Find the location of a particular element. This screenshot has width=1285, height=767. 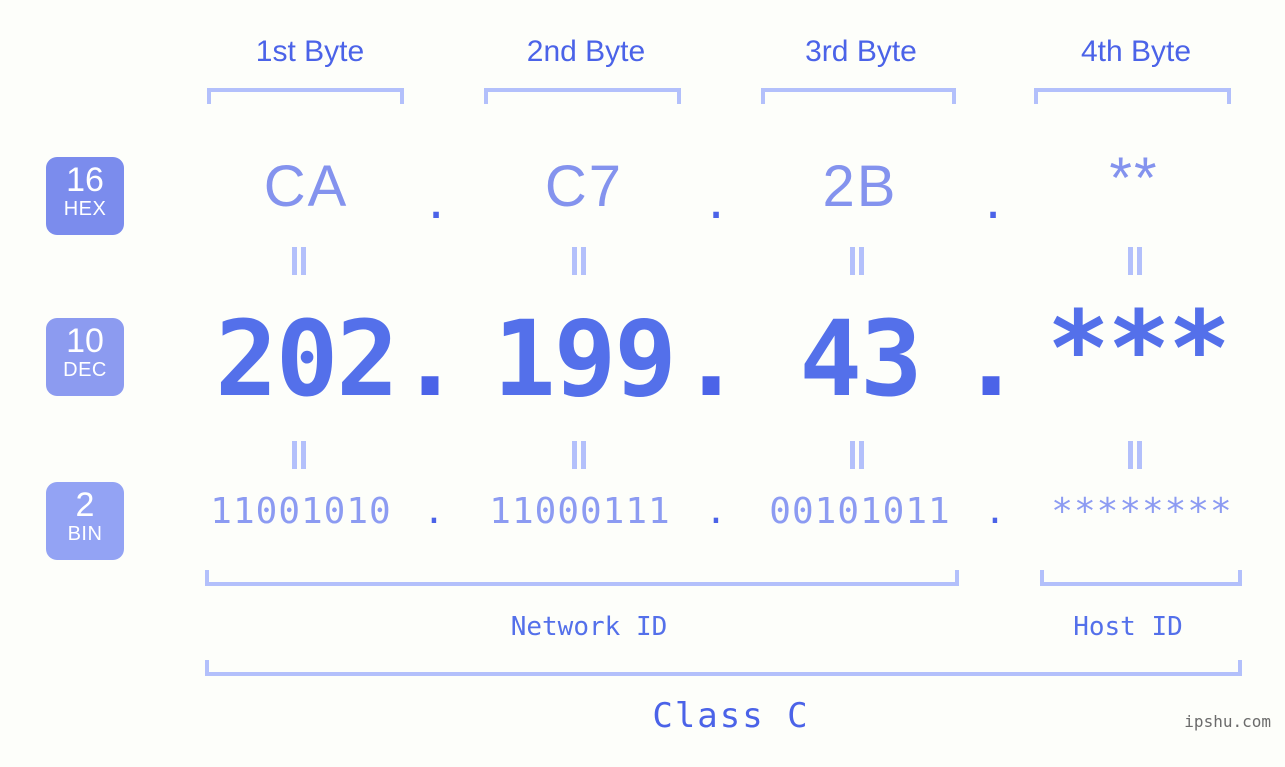

hex-byte-3: 2B is located at coordinates (860, 186).